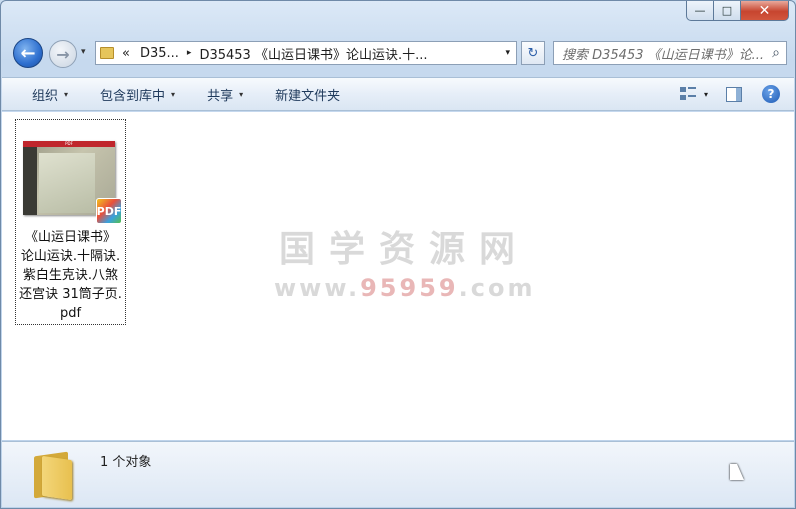 This screenshot has width=796, height=509. I want to click on watermark: 国学资源网 www.95959.com, so click(404, 261).